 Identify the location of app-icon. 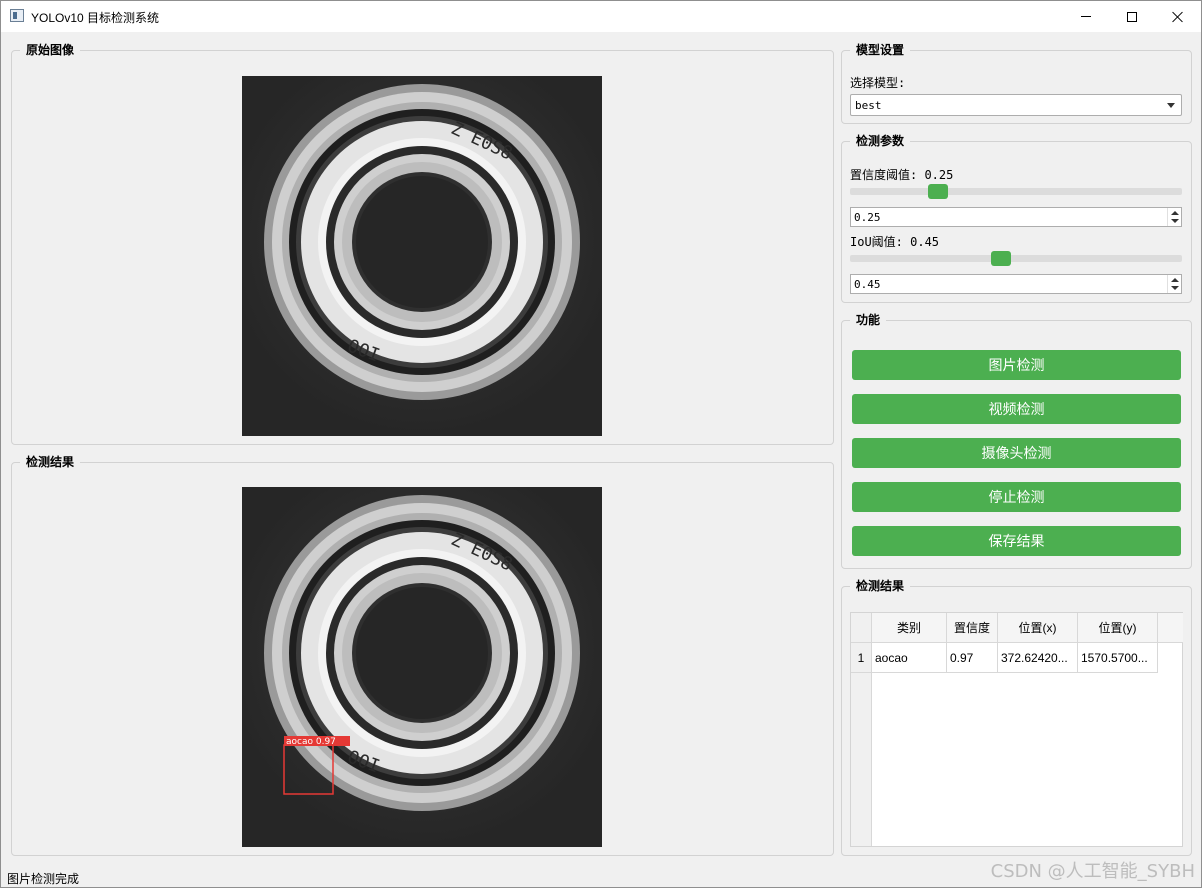
(17, 15).